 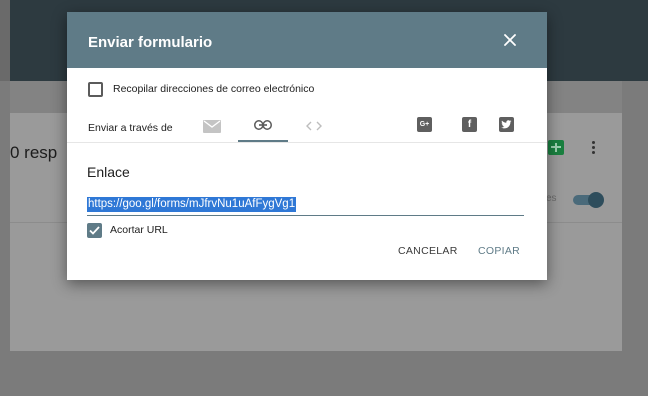 What do you see at coordinates (307, 142) in the screenshot?
I see `dialog-separator` at bounding box center [307, 142].